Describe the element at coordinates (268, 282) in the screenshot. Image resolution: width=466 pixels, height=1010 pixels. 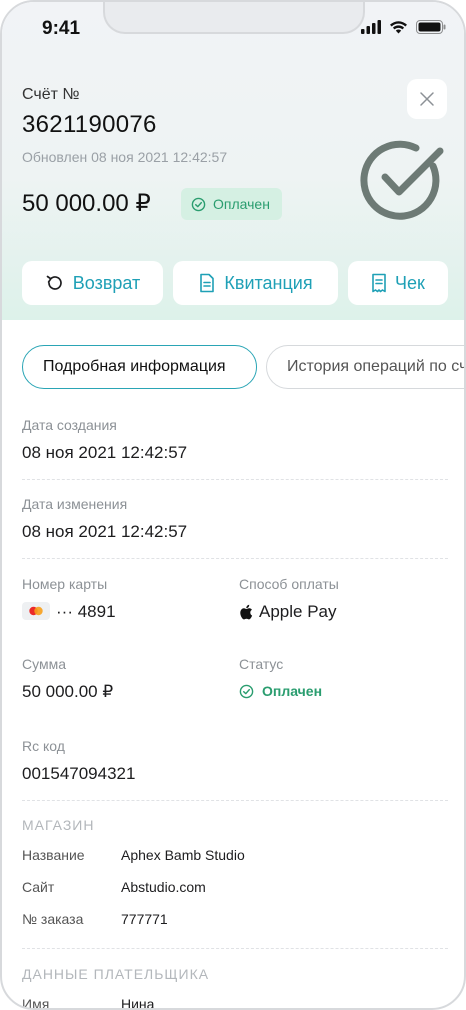
I see `receipt-button-label: Квитанция` at that location.